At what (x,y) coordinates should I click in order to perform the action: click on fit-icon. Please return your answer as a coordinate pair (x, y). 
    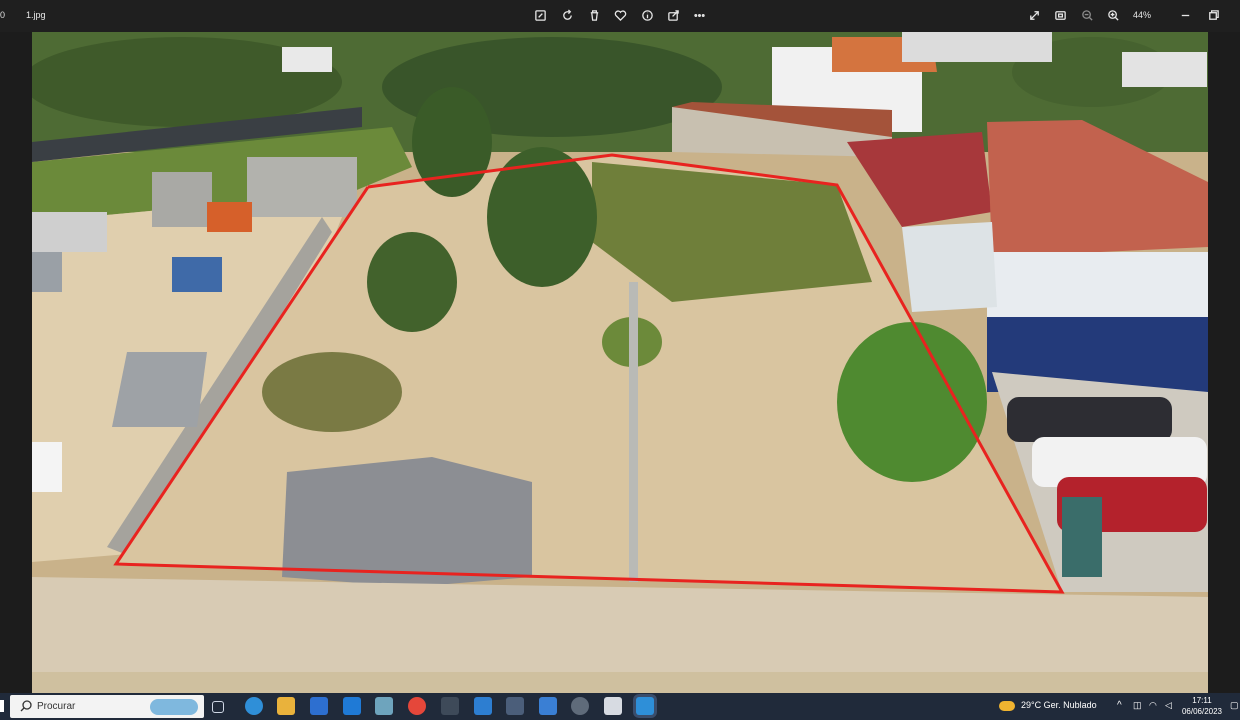
    Looking at the image, I should click on (1060, 15).